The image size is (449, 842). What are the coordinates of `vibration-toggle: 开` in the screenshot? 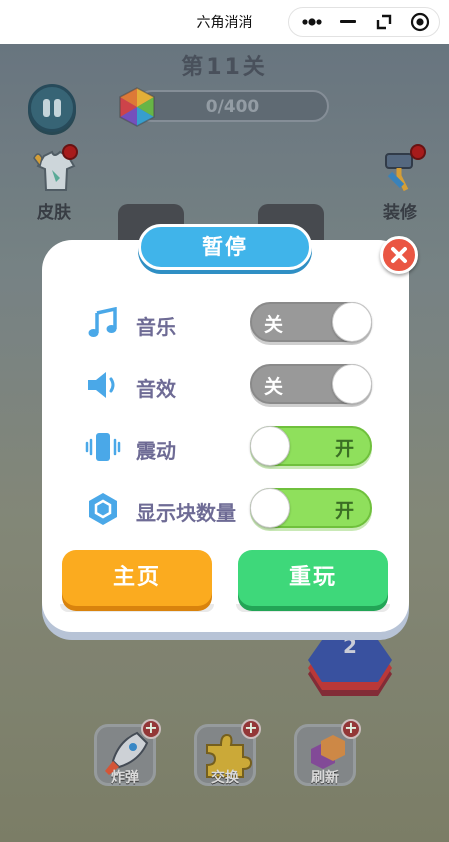 It's located at (311, 446).